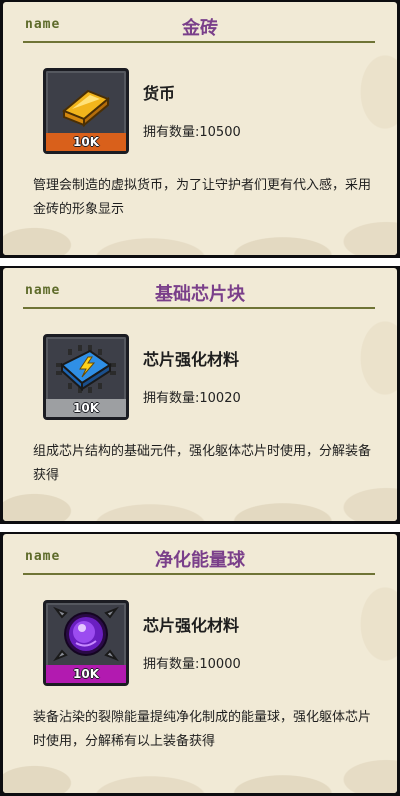 This screenshot has height=796, width=400. Describe the element at coordinates (200, 294) in the screenshot. I see `item-title: 基础芯片块` at that location.